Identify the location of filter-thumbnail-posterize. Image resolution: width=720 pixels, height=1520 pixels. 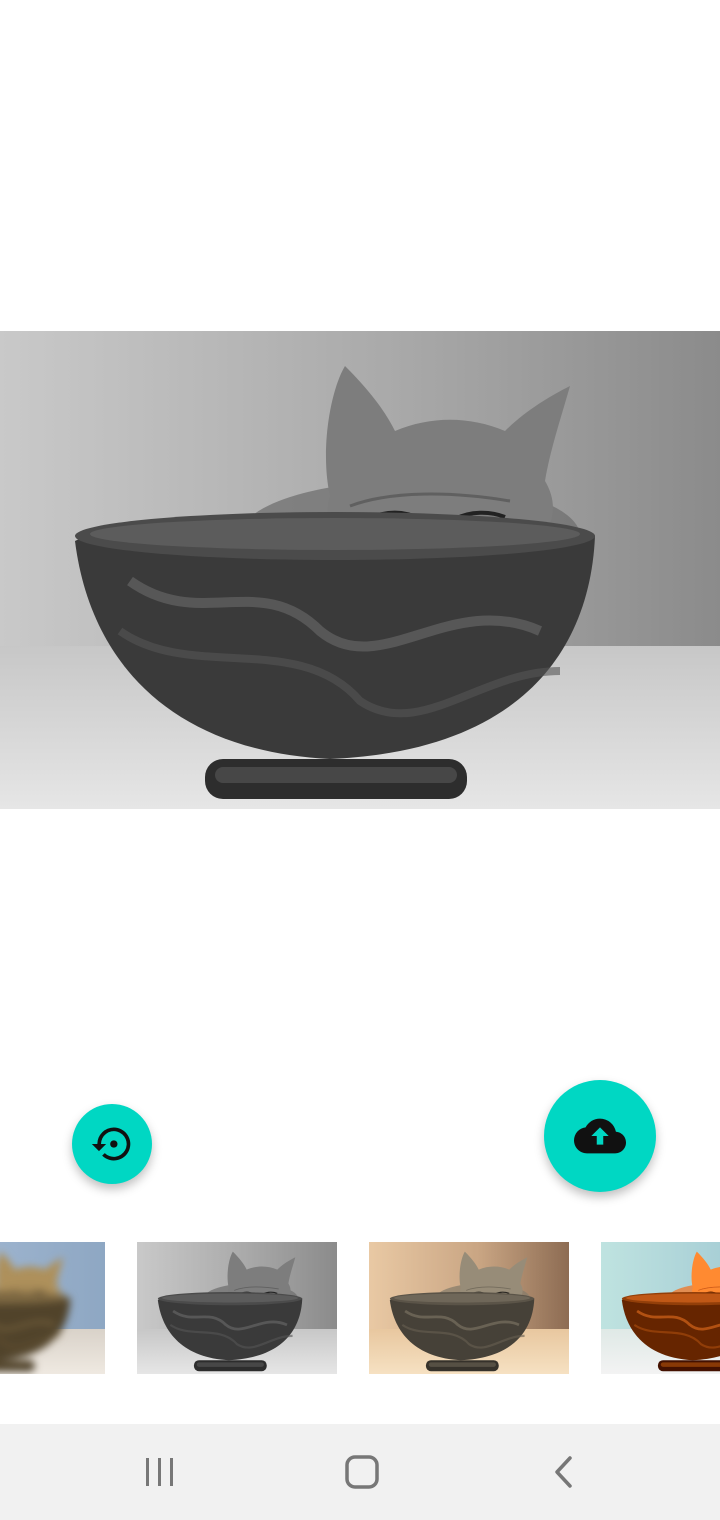
(660, 1308).